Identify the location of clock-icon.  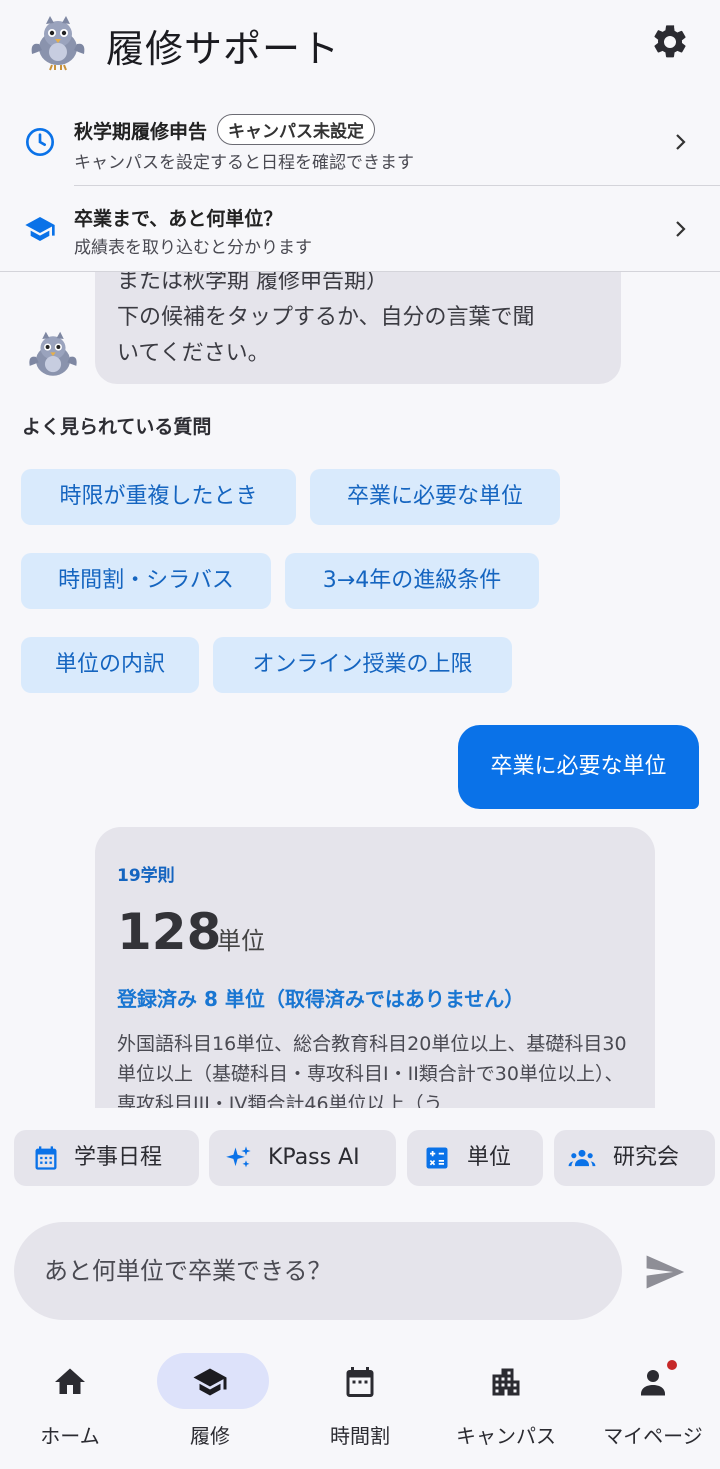
(40, 142).